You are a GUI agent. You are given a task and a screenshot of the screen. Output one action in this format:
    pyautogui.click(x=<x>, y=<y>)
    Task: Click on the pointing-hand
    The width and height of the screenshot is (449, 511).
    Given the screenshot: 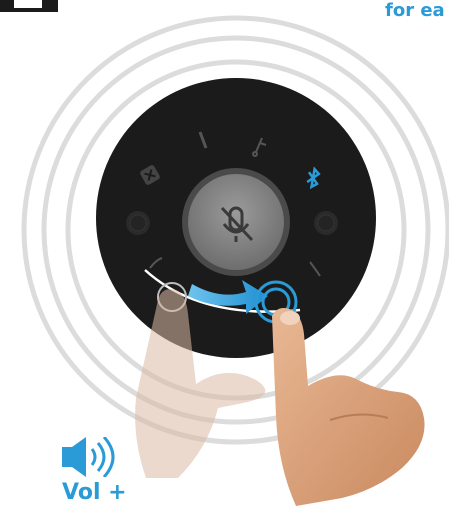 What is the action you would take?
    pyautogui.click(x=348, y=407)
    